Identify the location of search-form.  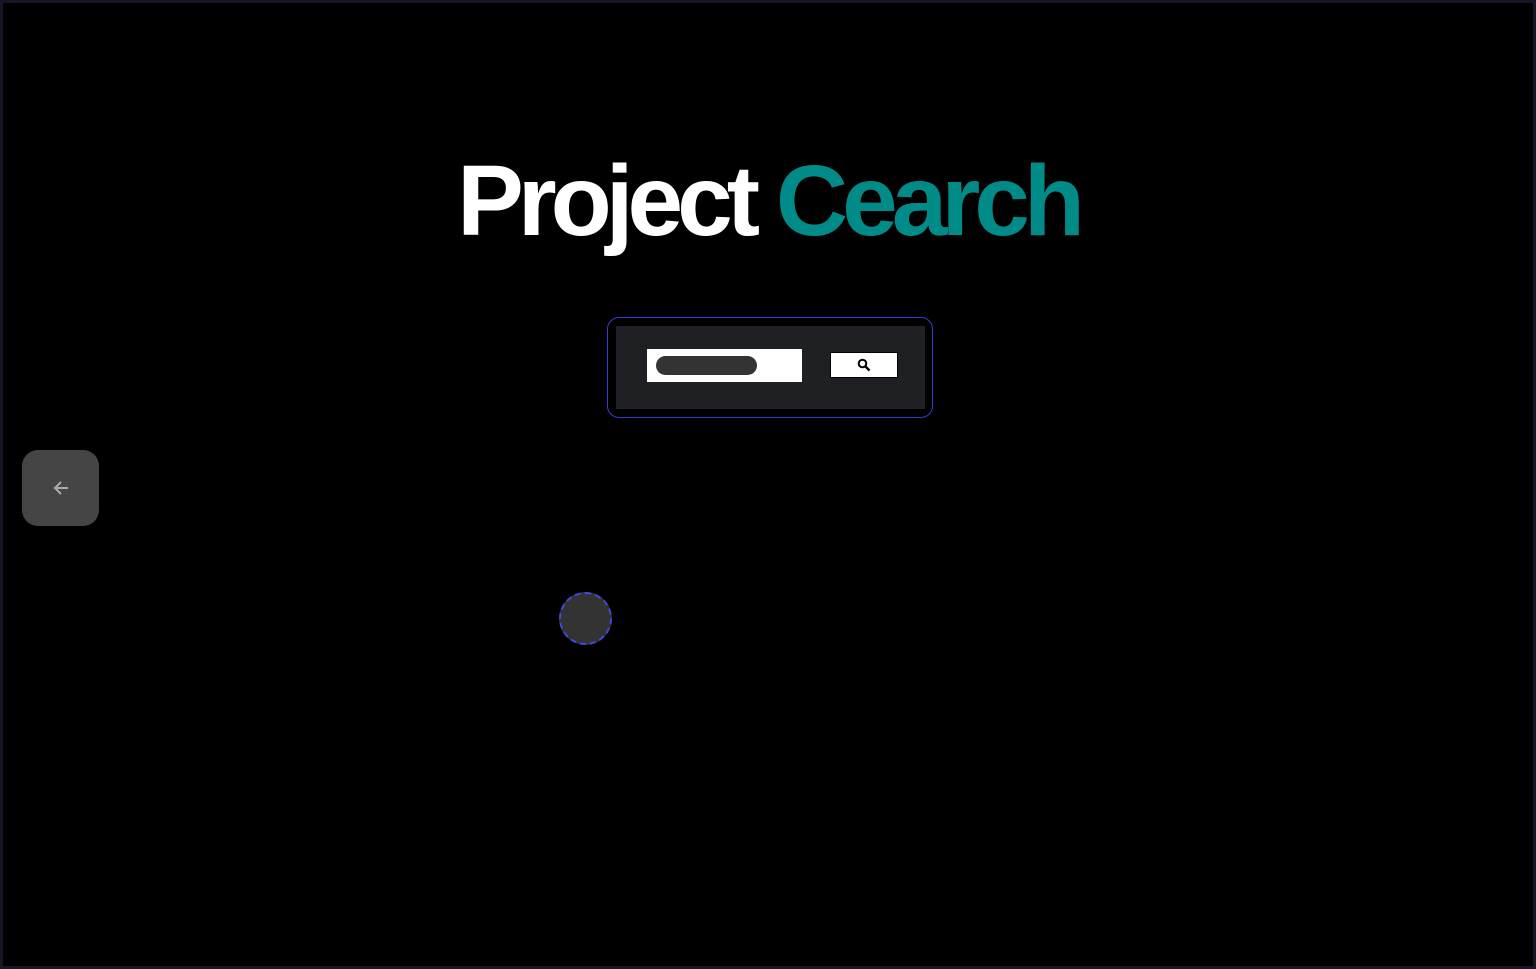
(770, 367).